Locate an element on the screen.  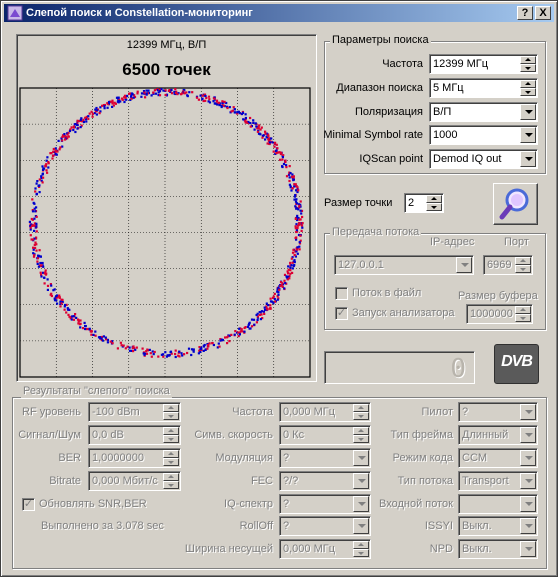
min-symbol-rate-select: 1000 is located at coordinates (483, 135).